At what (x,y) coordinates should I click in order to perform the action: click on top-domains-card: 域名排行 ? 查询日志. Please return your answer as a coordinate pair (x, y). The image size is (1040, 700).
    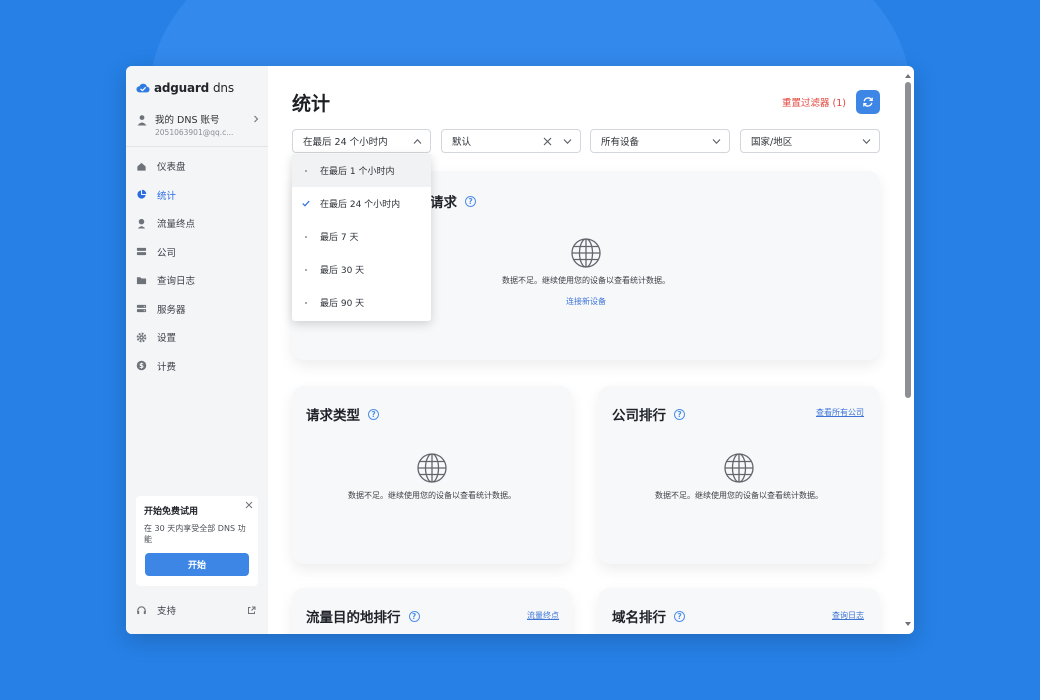
    Looking at the image, I should click on (739, 611).